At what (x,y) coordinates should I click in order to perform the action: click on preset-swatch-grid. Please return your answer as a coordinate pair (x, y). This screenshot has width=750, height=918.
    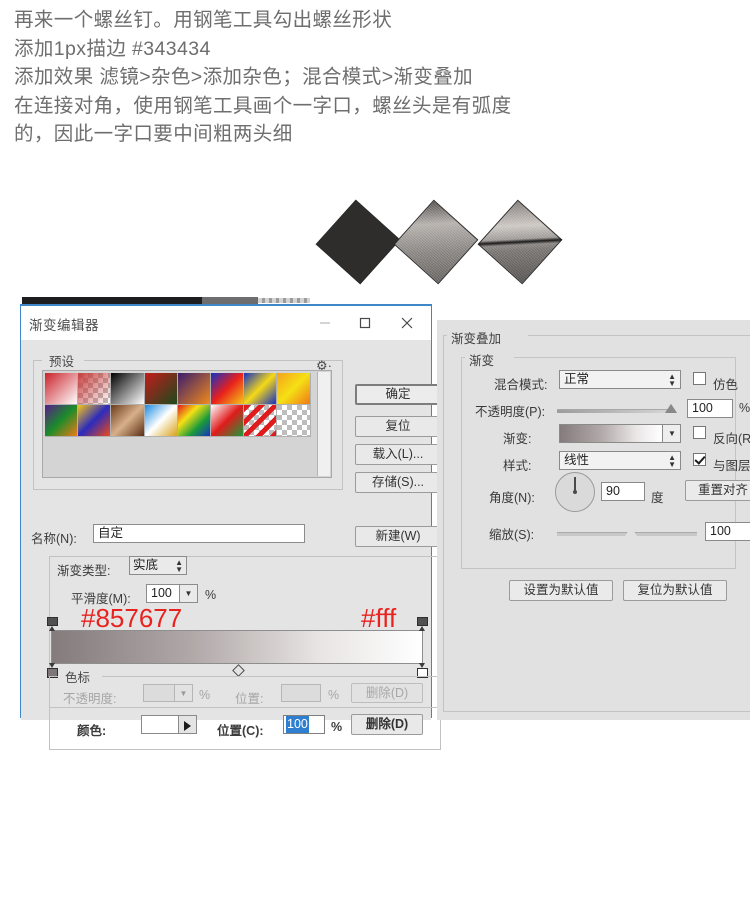
    Looking at the image, I should click on (179, 405).